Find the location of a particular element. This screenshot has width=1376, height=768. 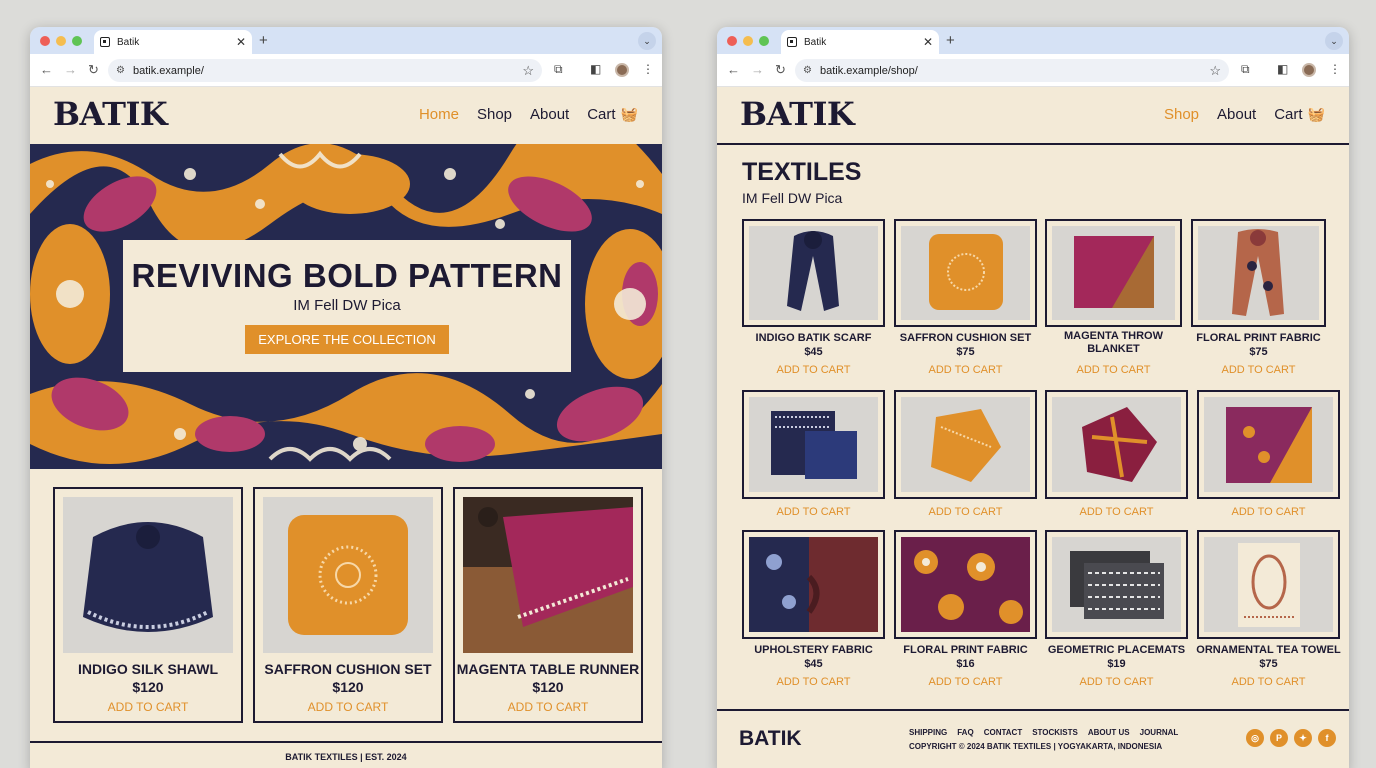

footer-link-about: ABOUT US is located at coordinates (1109, 732).